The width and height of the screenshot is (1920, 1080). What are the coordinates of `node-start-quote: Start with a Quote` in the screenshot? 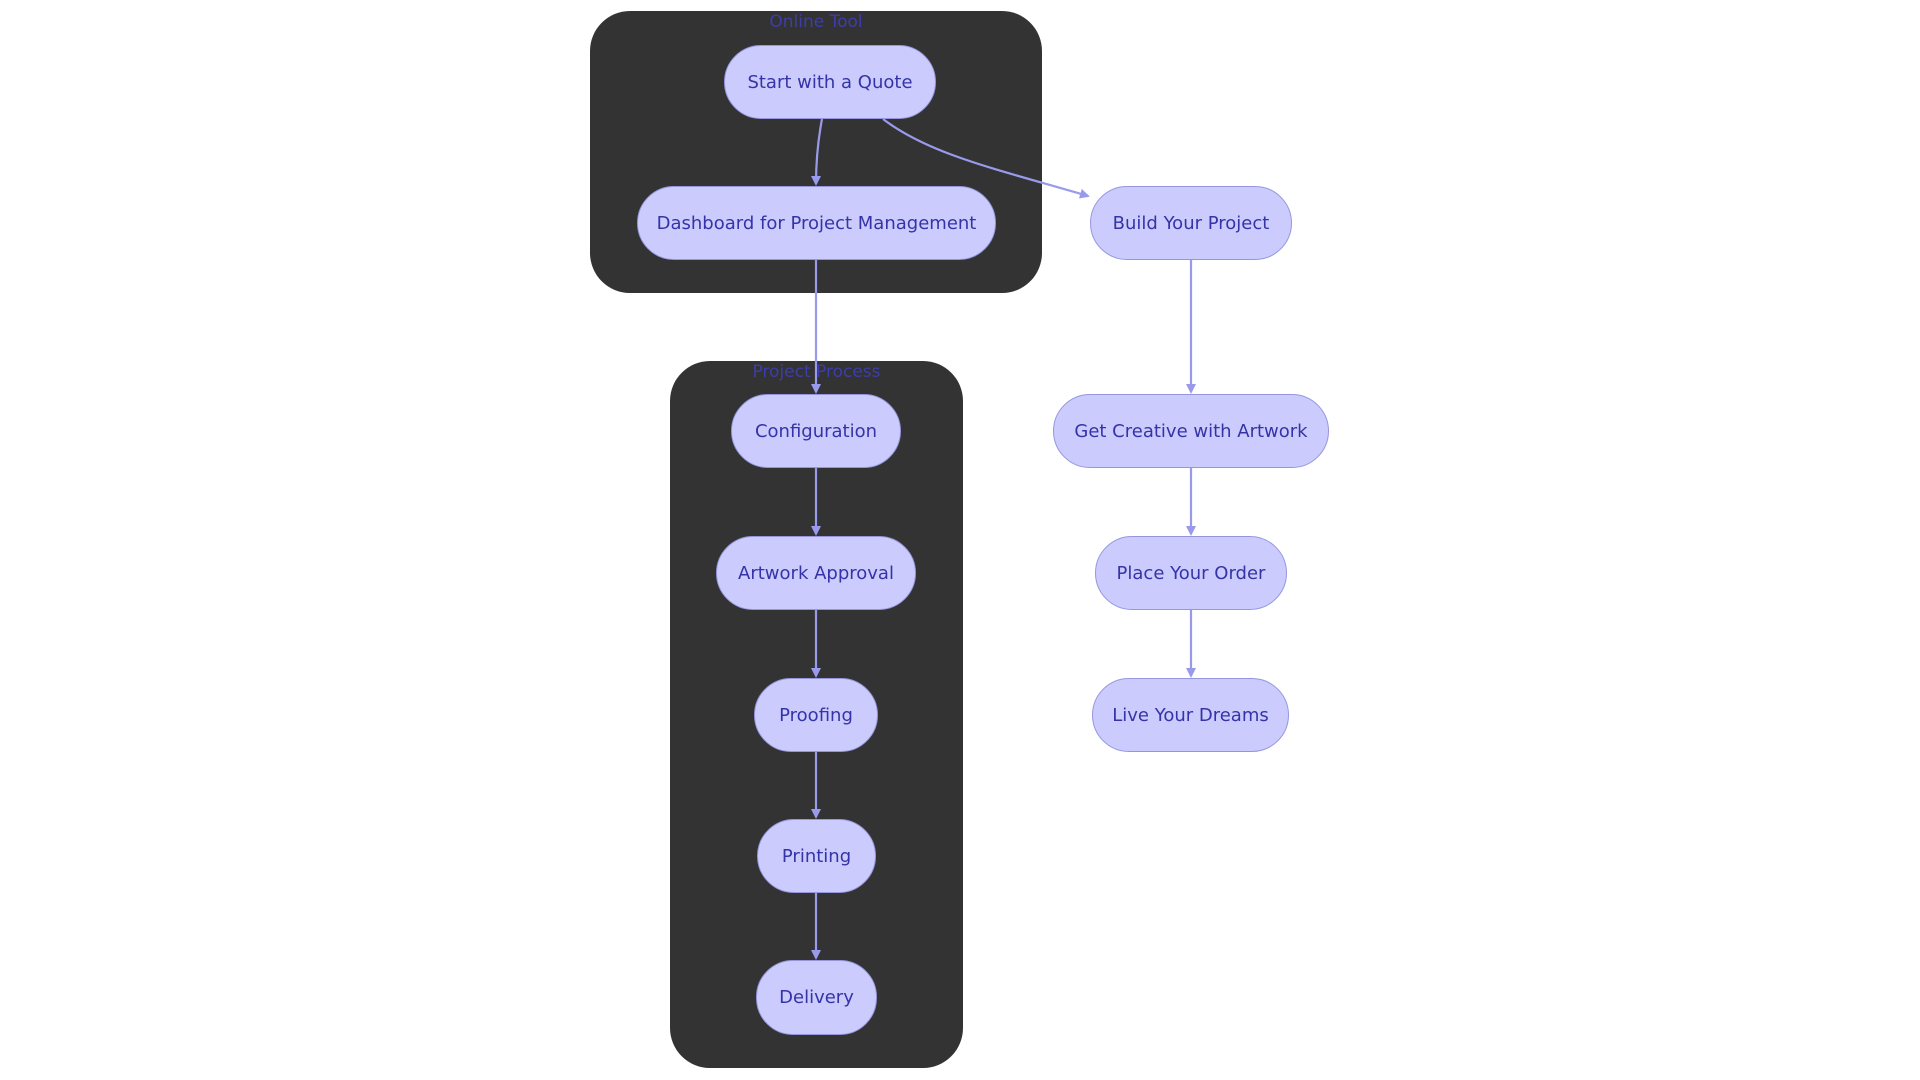 It's located at (830, 82).